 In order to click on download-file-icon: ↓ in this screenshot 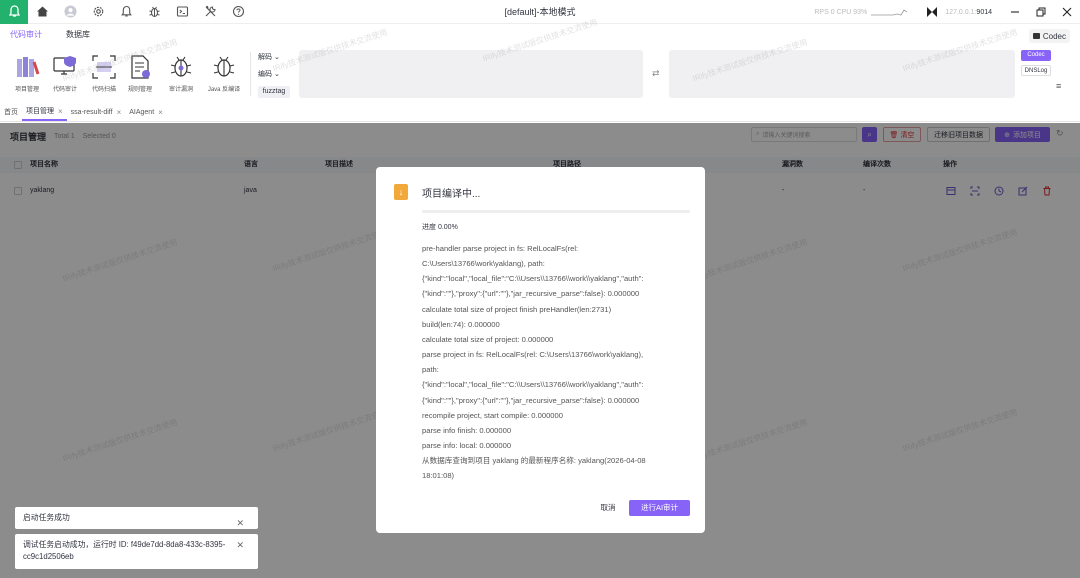, I will do `click(401, 192)`.